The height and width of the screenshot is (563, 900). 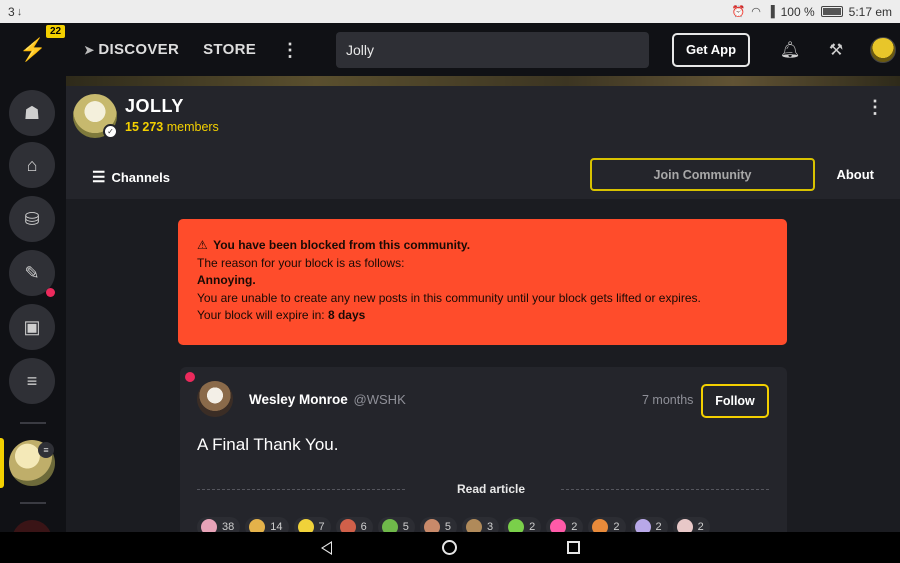 I want to click on reaction-chip: 6, so click(x=354, y=524).